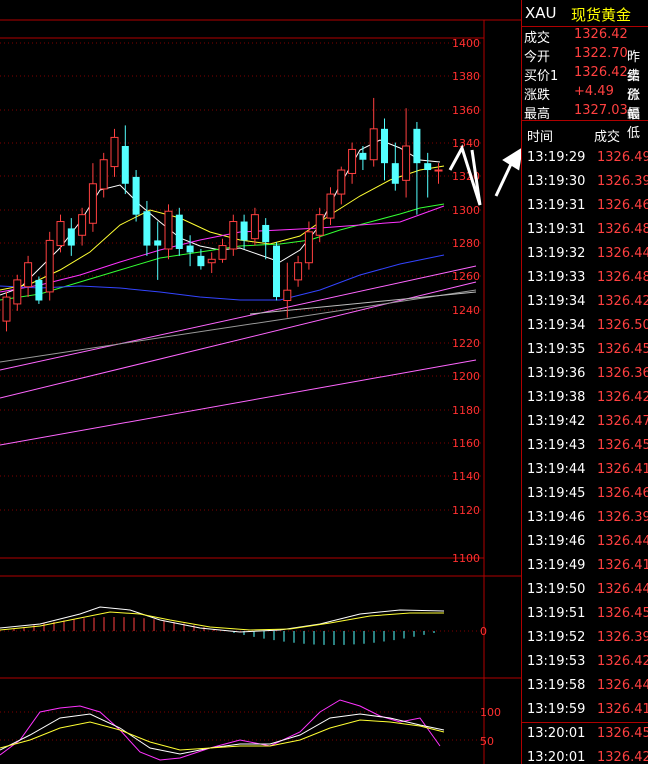  I want to click on macd-zero-label: 0, so click(483, 631).